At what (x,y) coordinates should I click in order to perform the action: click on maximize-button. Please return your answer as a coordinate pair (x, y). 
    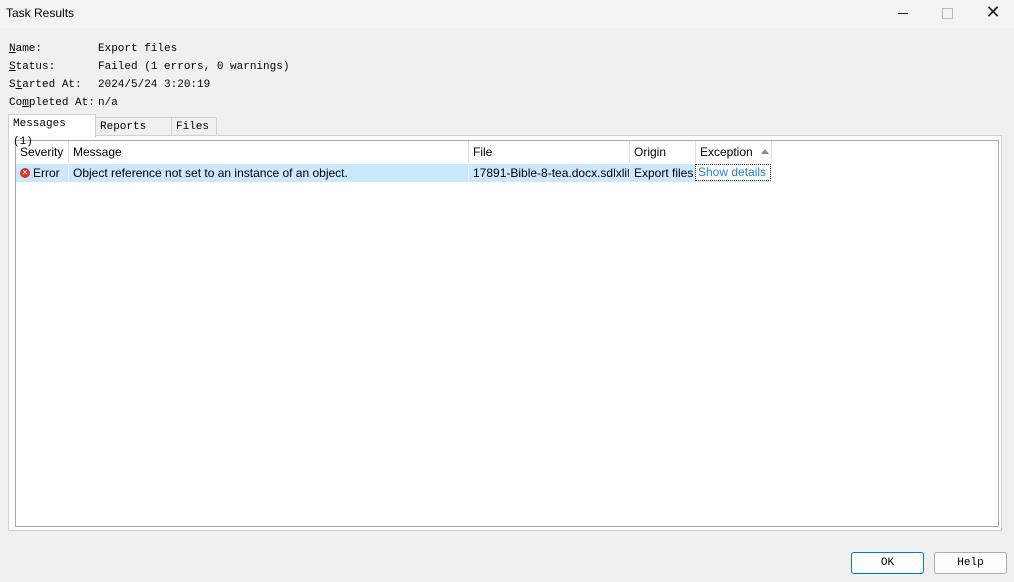
    Looking at the image, I should click on (947, 13).